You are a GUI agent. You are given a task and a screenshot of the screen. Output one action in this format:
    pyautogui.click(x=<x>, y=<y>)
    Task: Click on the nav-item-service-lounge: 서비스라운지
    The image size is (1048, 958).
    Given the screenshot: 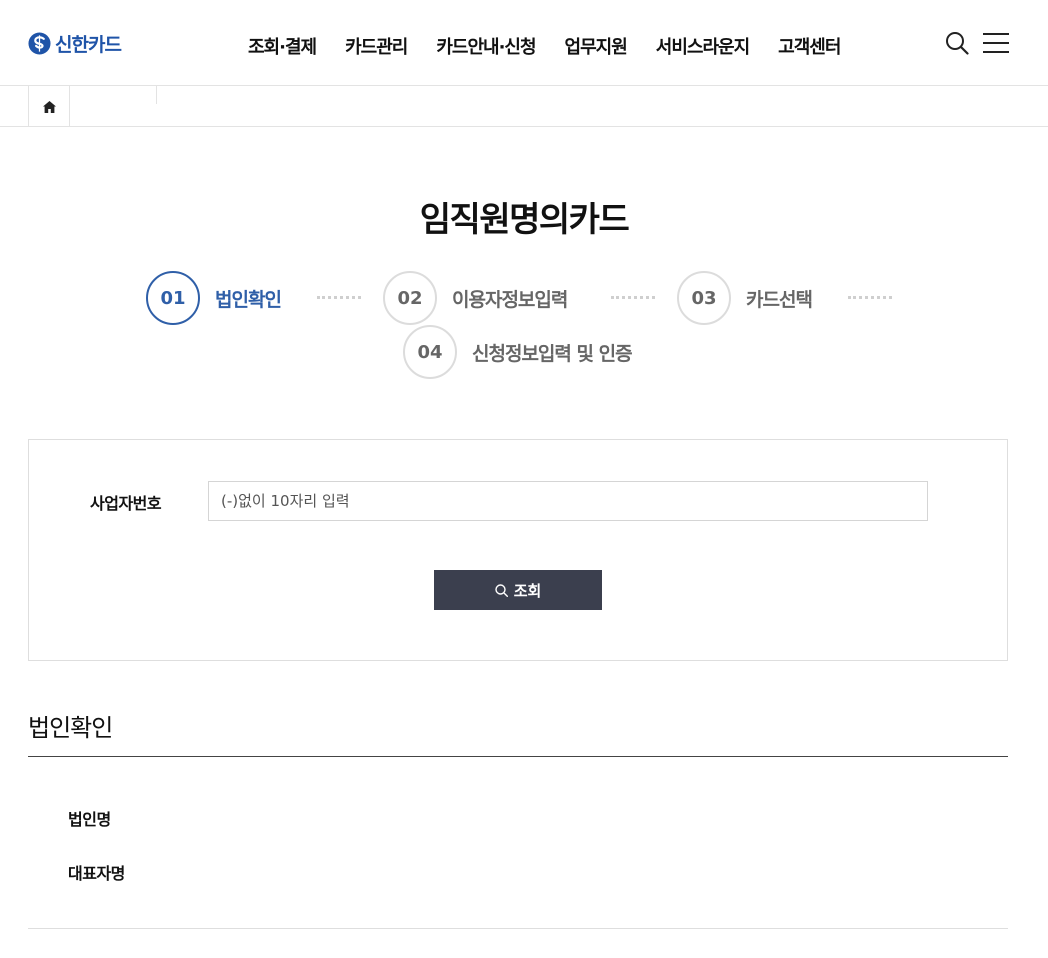 What is the action you would take?
    pyautogui.click(x=703, y=46)
    